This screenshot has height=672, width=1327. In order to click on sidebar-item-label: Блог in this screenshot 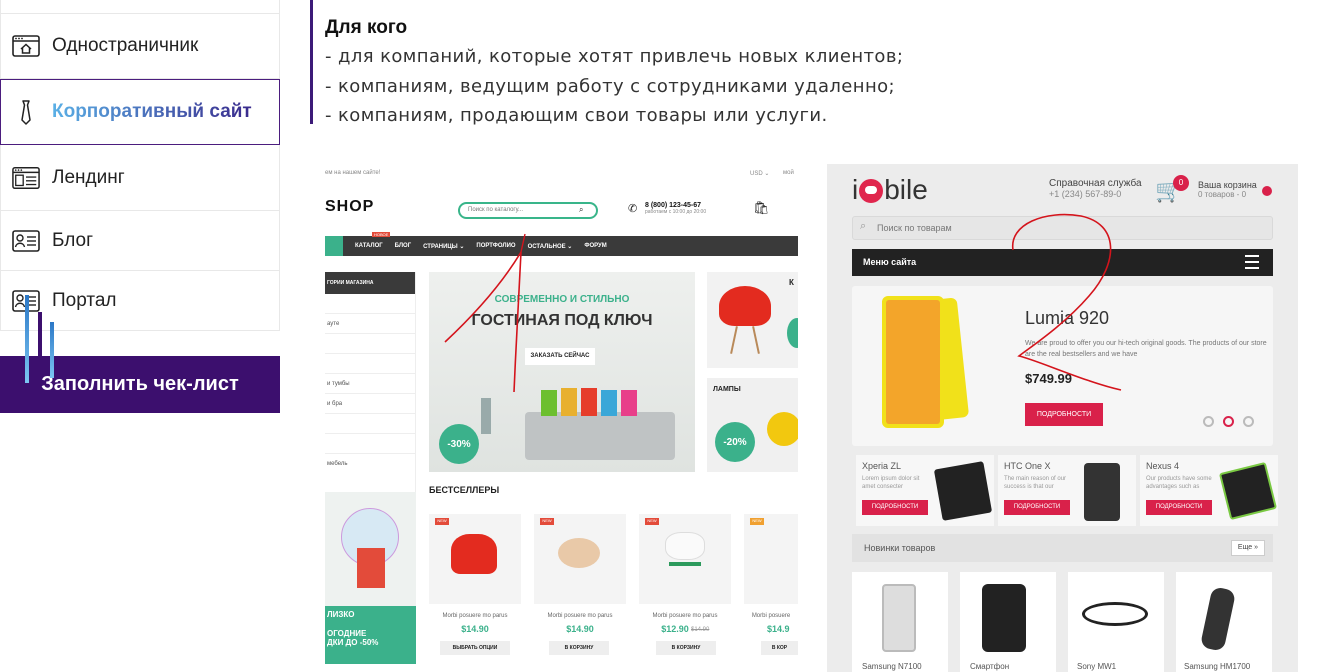, I will do `click(73, 240)`.